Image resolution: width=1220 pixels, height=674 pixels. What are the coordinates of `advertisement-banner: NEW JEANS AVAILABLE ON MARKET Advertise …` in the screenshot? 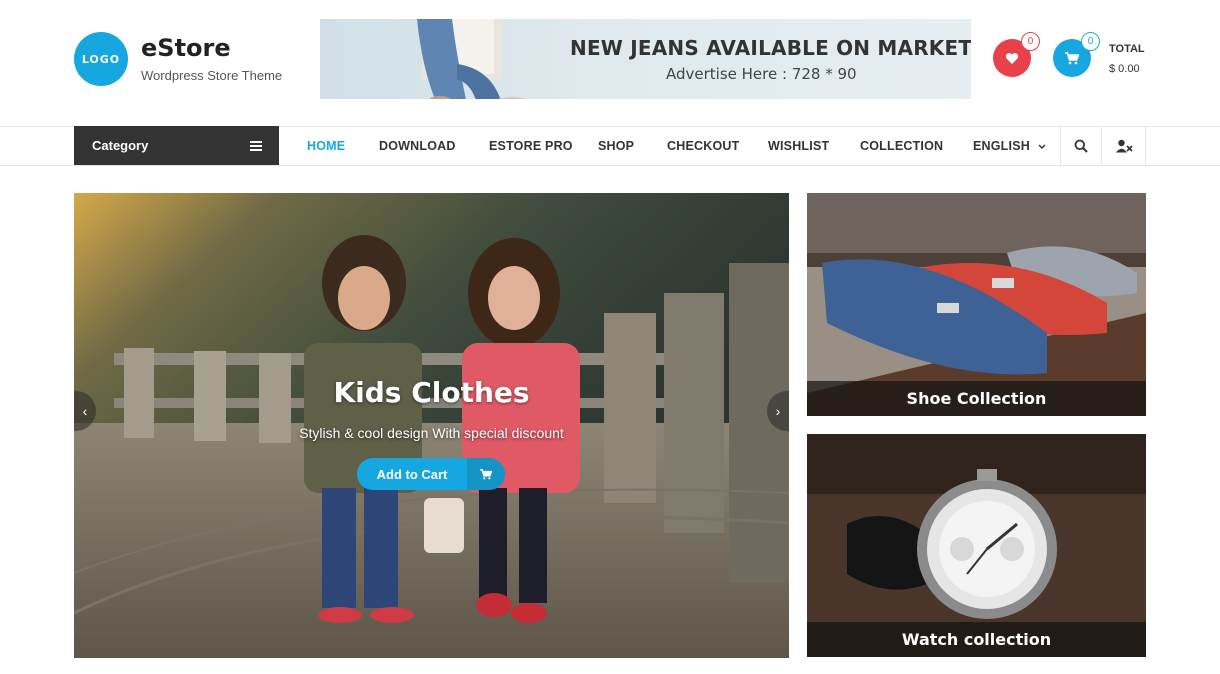 It's located at (645, 59).